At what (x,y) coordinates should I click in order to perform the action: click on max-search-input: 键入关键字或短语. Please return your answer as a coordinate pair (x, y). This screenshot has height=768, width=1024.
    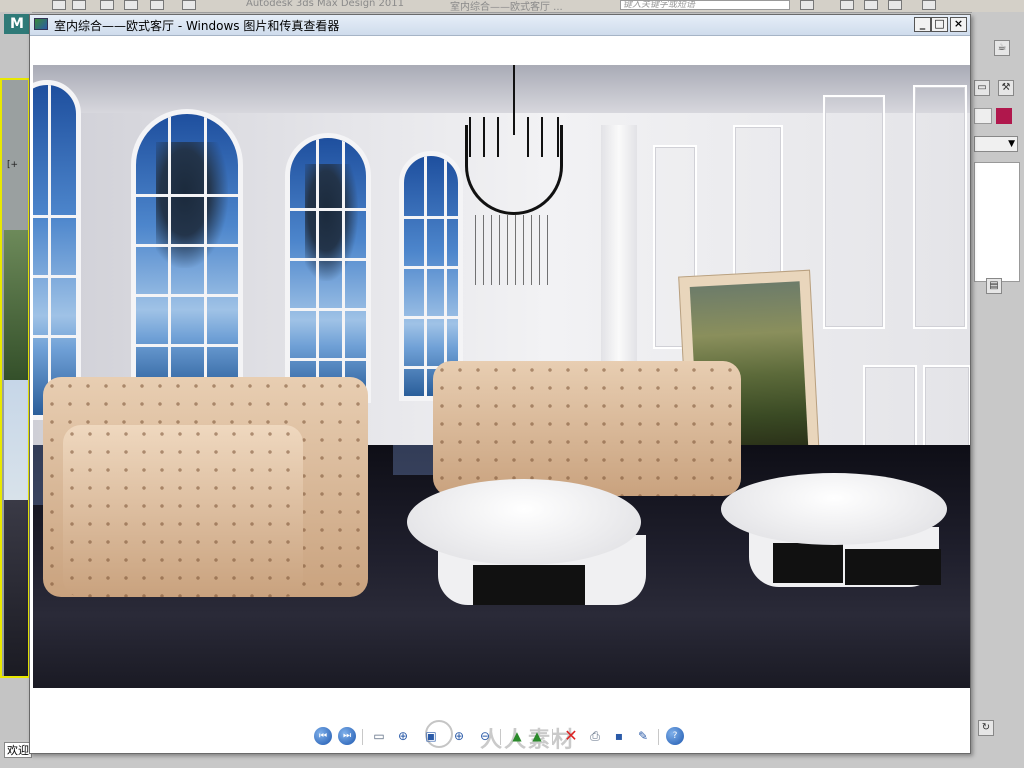
    Looking at the image, I should click on (705, 5).